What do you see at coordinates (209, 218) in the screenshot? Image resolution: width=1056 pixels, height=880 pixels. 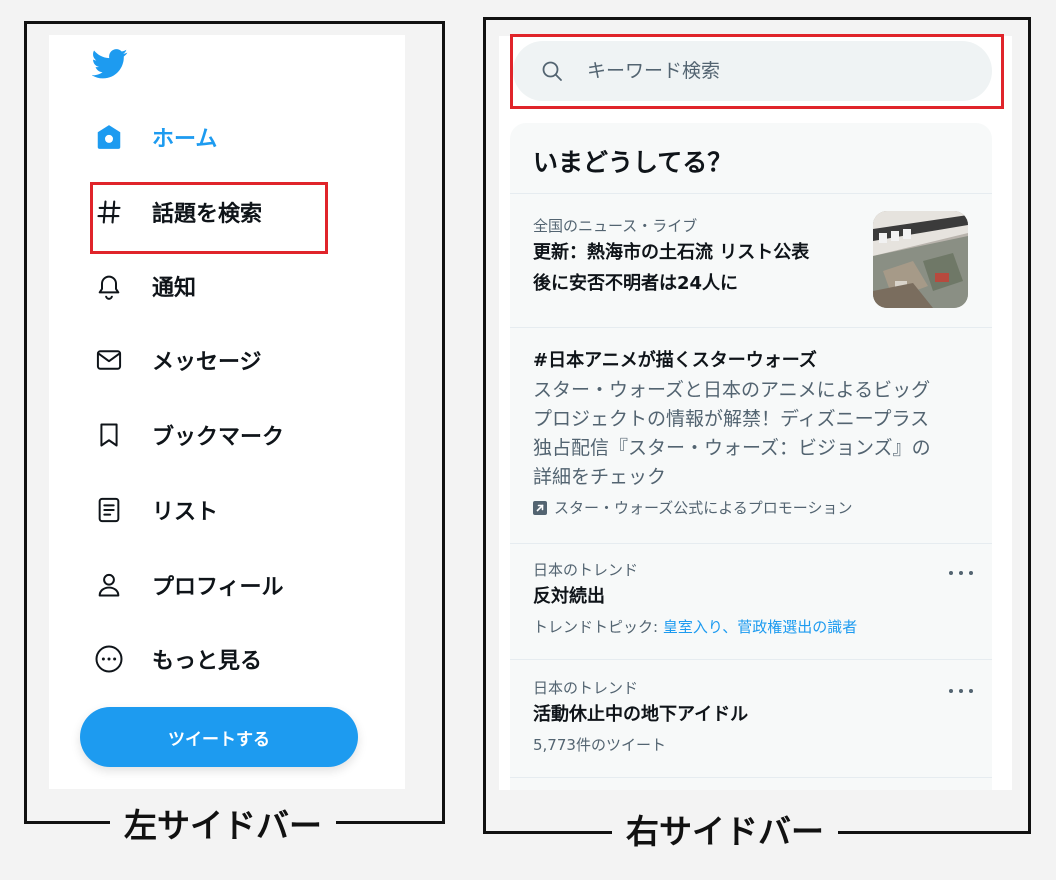 I see `explore-highlight-box` at bounding box center [209, 218].